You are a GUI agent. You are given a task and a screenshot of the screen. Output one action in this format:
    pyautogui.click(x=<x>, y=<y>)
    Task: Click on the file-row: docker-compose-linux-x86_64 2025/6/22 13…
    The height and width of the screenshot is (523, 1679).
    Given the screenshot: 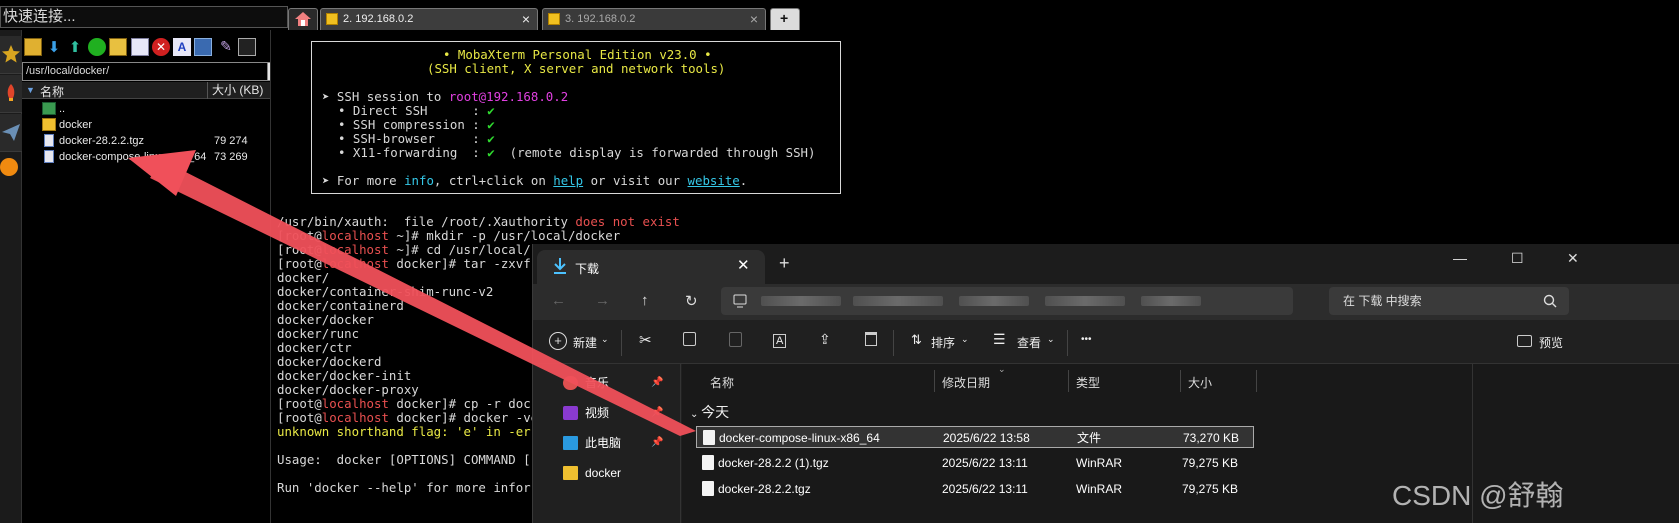 What is the action you would take?
    pyautogui.click(x=975, y=437)
    